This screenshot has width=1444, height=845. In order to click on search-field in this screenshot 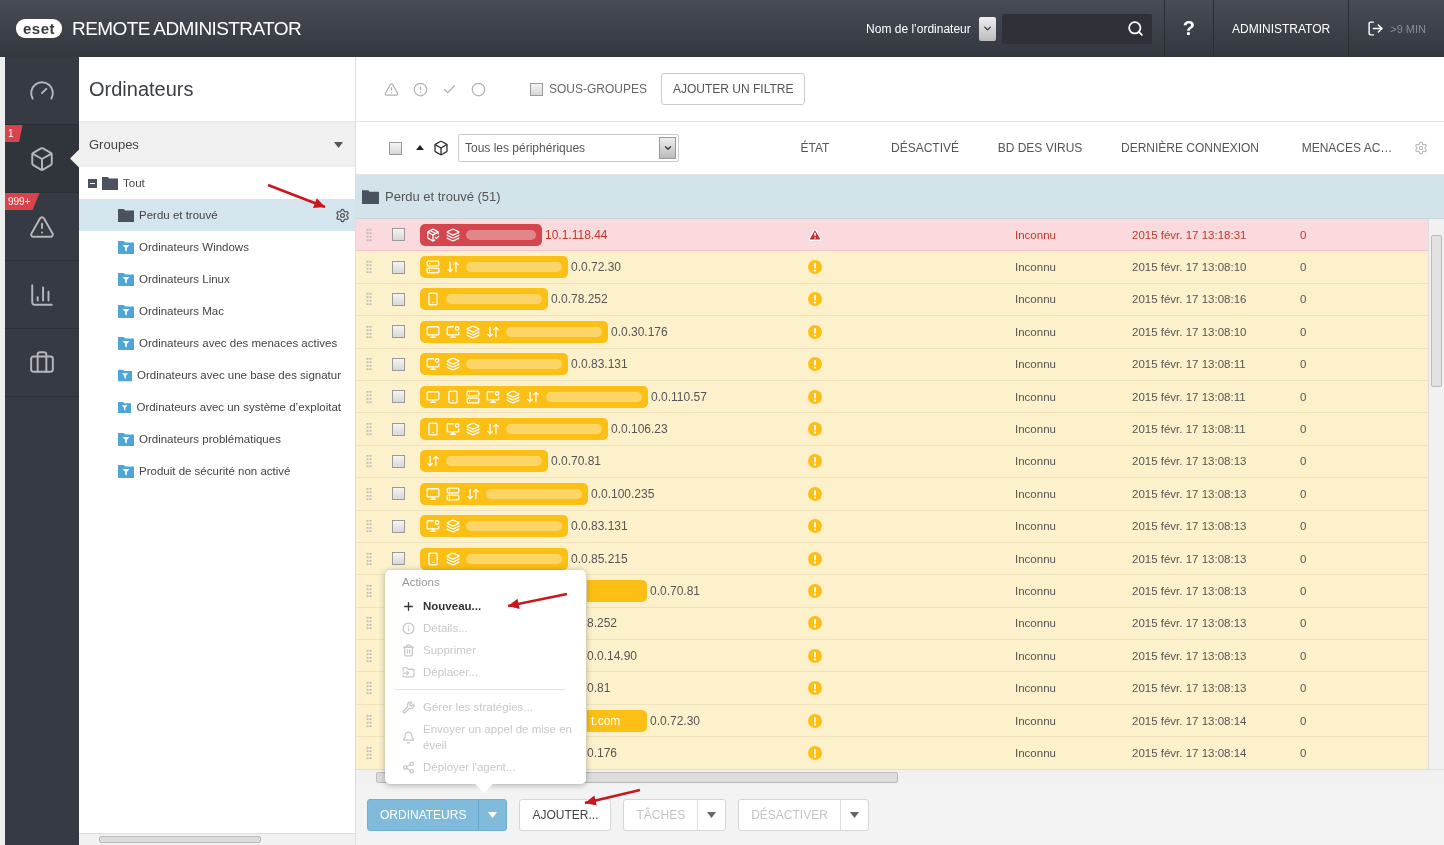, I will do `click(1076, 28)`.